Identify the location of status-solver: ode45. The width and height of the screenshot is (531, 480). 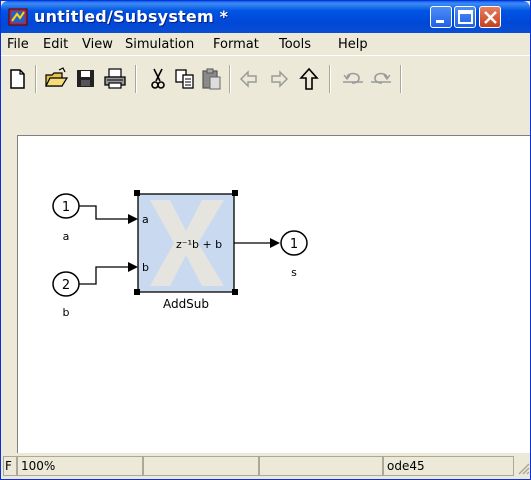
(448, 466).